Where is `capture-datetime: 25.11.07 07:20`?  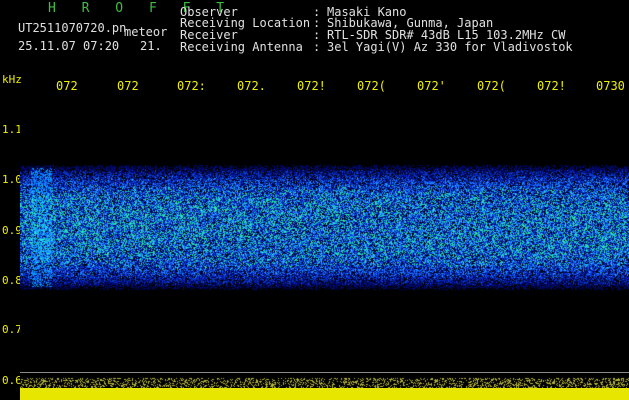 capture-datetime: 25.11.07 07:20 is located at coordinates (69, 46).